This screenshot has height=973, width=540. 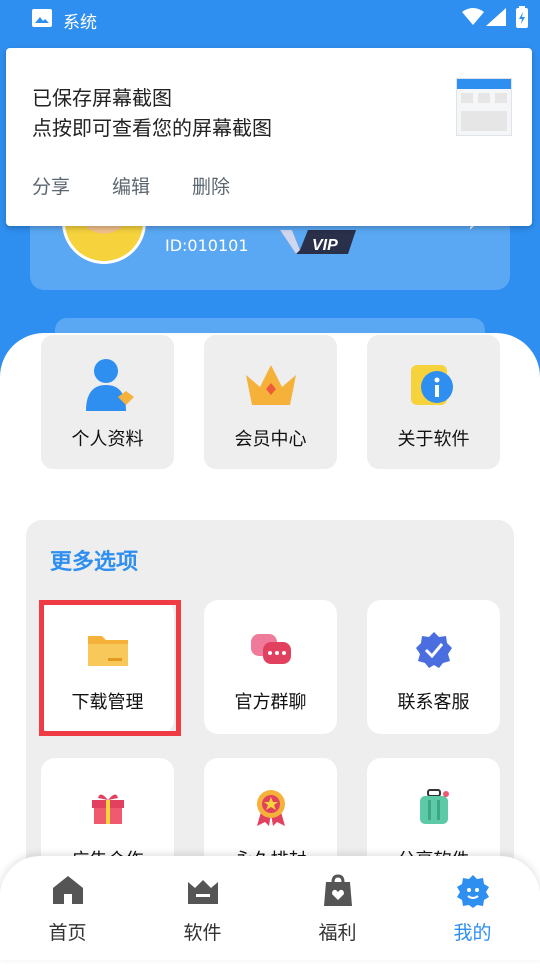 What do you see at coordinates (472, 933) in the screenshot?
I see `nav-mine-label: 我的` at bounding box center [472, 933].